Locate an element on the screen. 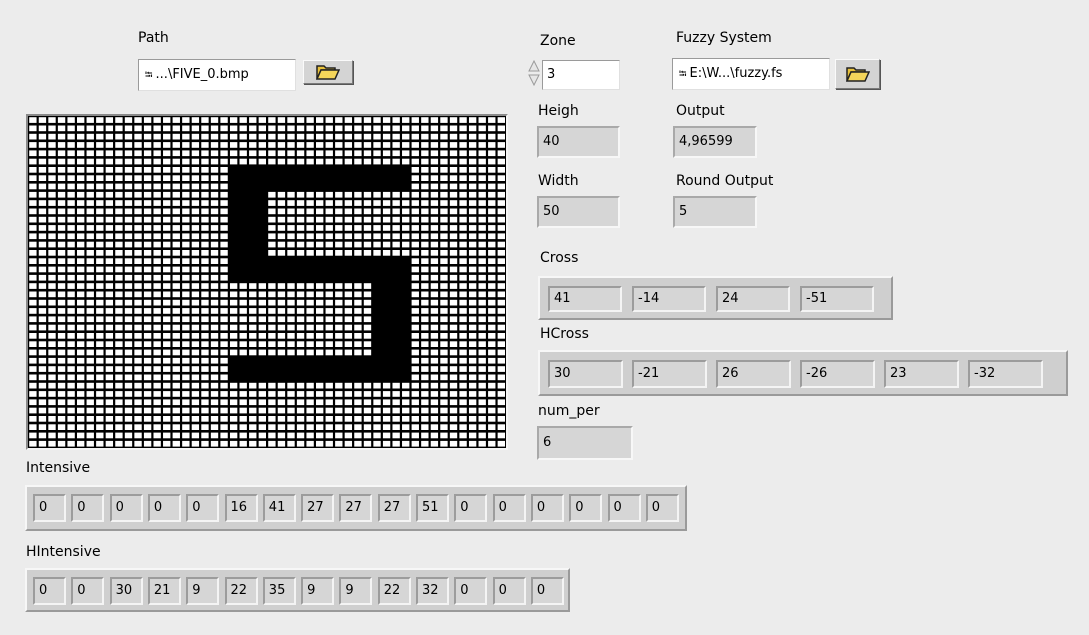  array-cell: -14 is located at coordinates (669, 299).